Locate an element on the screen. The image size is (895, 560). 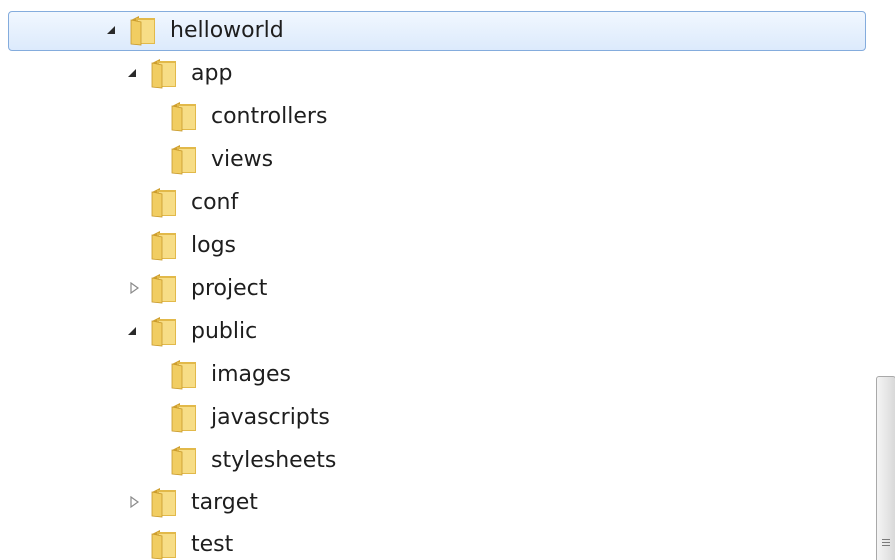
tree-item-label: test is located at coordinates (212, 544).